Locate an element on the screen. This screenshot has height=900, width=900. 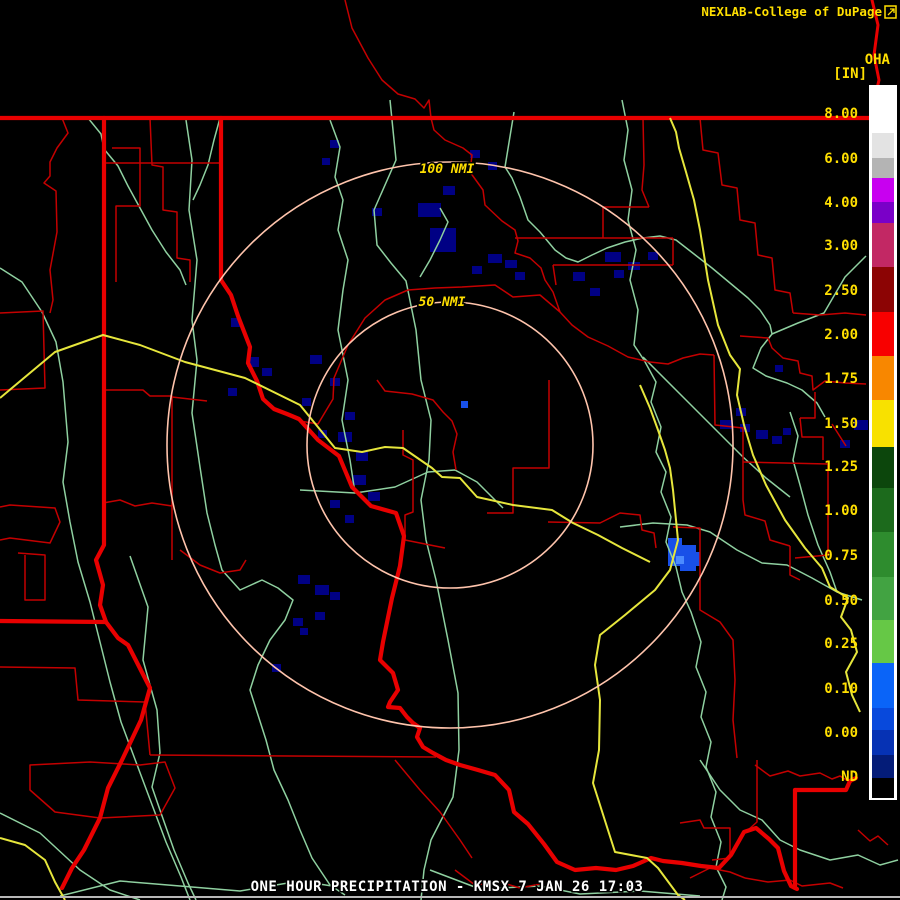
state-boundary-line is located at coordinates (54, 621).